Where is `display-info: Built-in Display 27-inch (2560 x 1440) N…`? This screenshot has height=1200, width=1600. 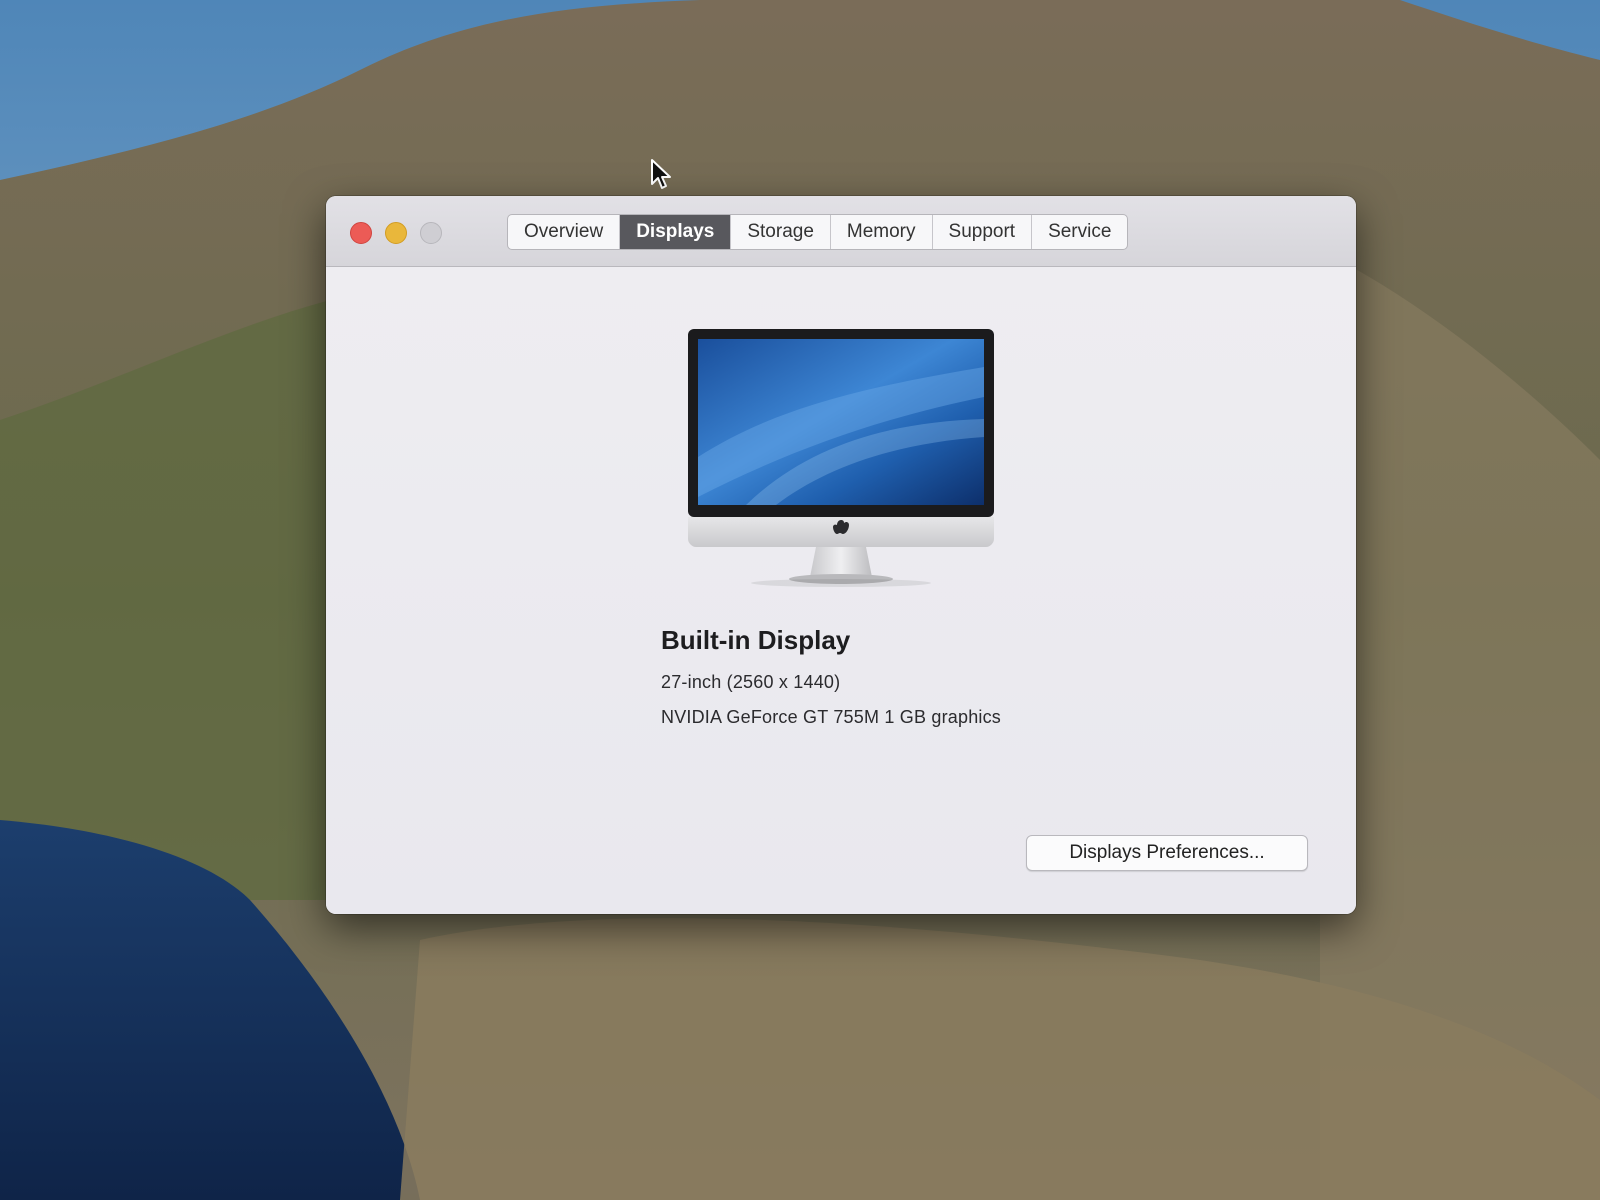
display-info: Built-in Display 27-inch (2560 x 1440) N… is located at coordinates (831, 683).